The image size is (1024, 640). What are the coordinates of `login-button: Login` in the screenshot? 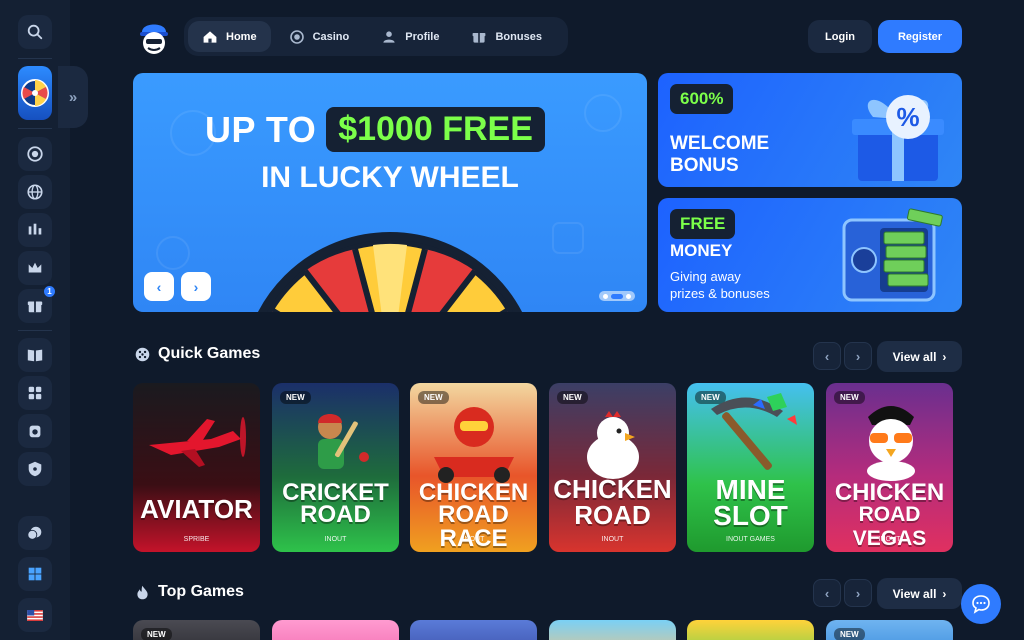 It's located at (840, 36).